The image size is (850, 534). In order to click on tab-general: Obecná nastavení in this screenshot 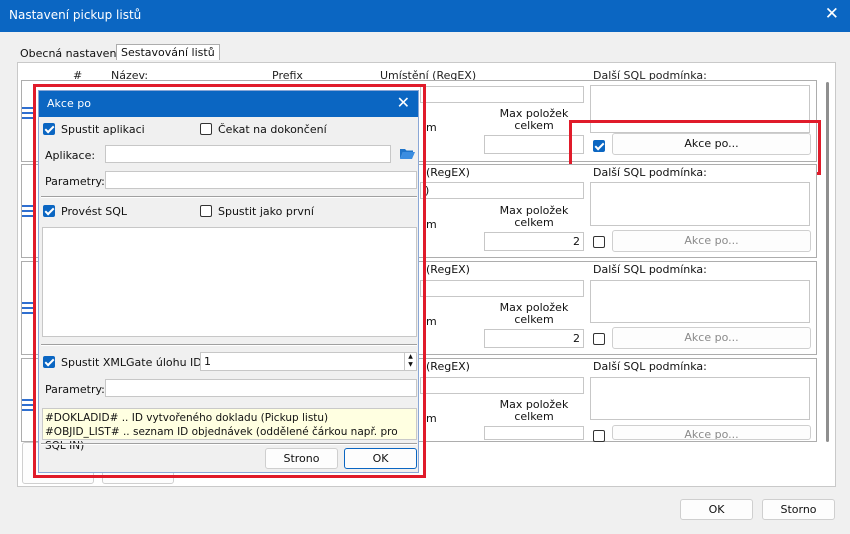, I will do `click(69, 53)`.